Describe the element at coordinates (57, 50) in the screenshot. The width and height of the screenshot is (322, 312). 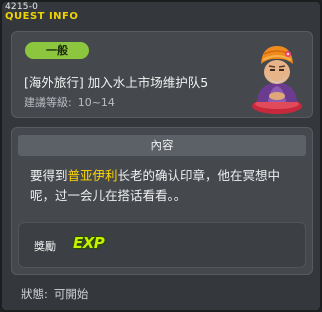
I see `category-badge: 一般` at that location.